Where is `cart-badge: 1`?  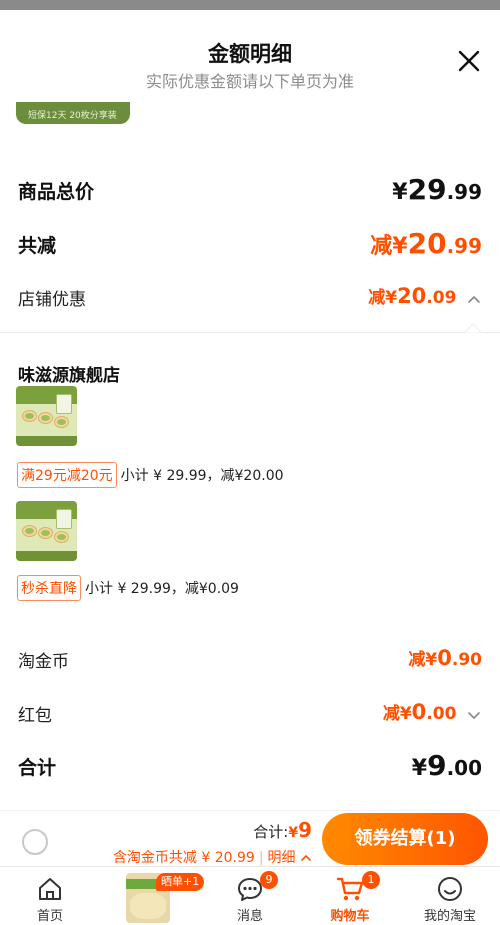 cart-badge: 1 is located at coordinates (371, 880).